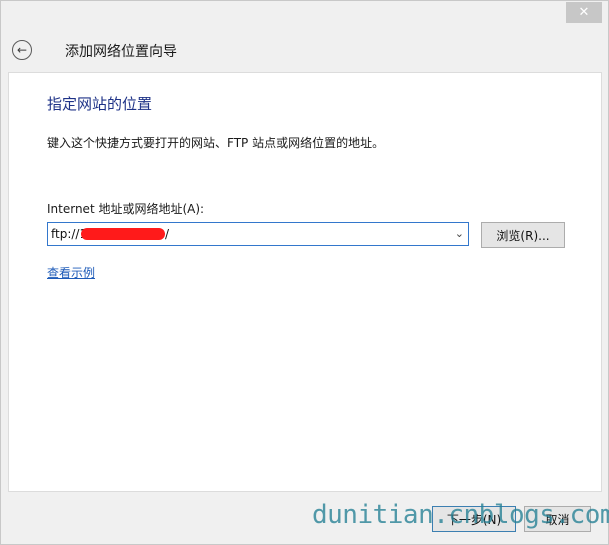 Image resolution: width=609 pixels, height=545 pixels. Describe the element at coordinates (557, 519) in the screenshot. I see `cancel-button: 取消` at that location.